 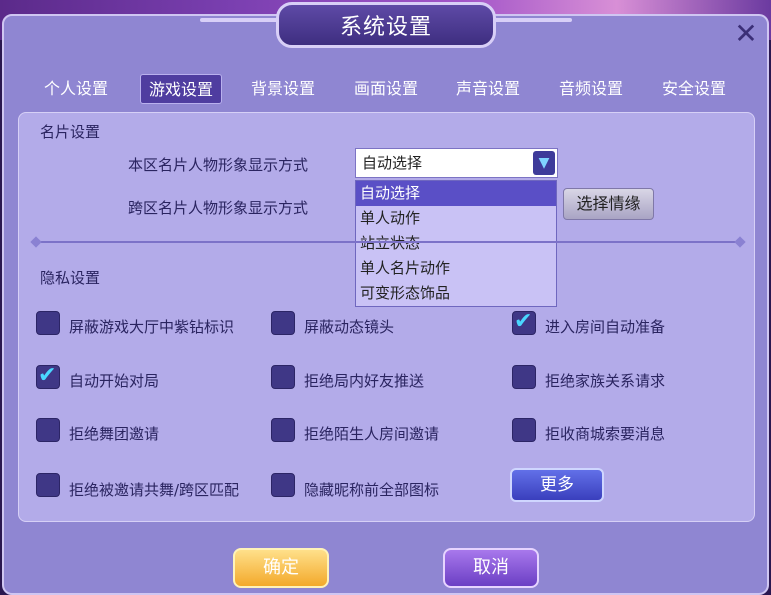 I want to click on card-display-select: 自动选择 ▼, so click(x=456, y=163).